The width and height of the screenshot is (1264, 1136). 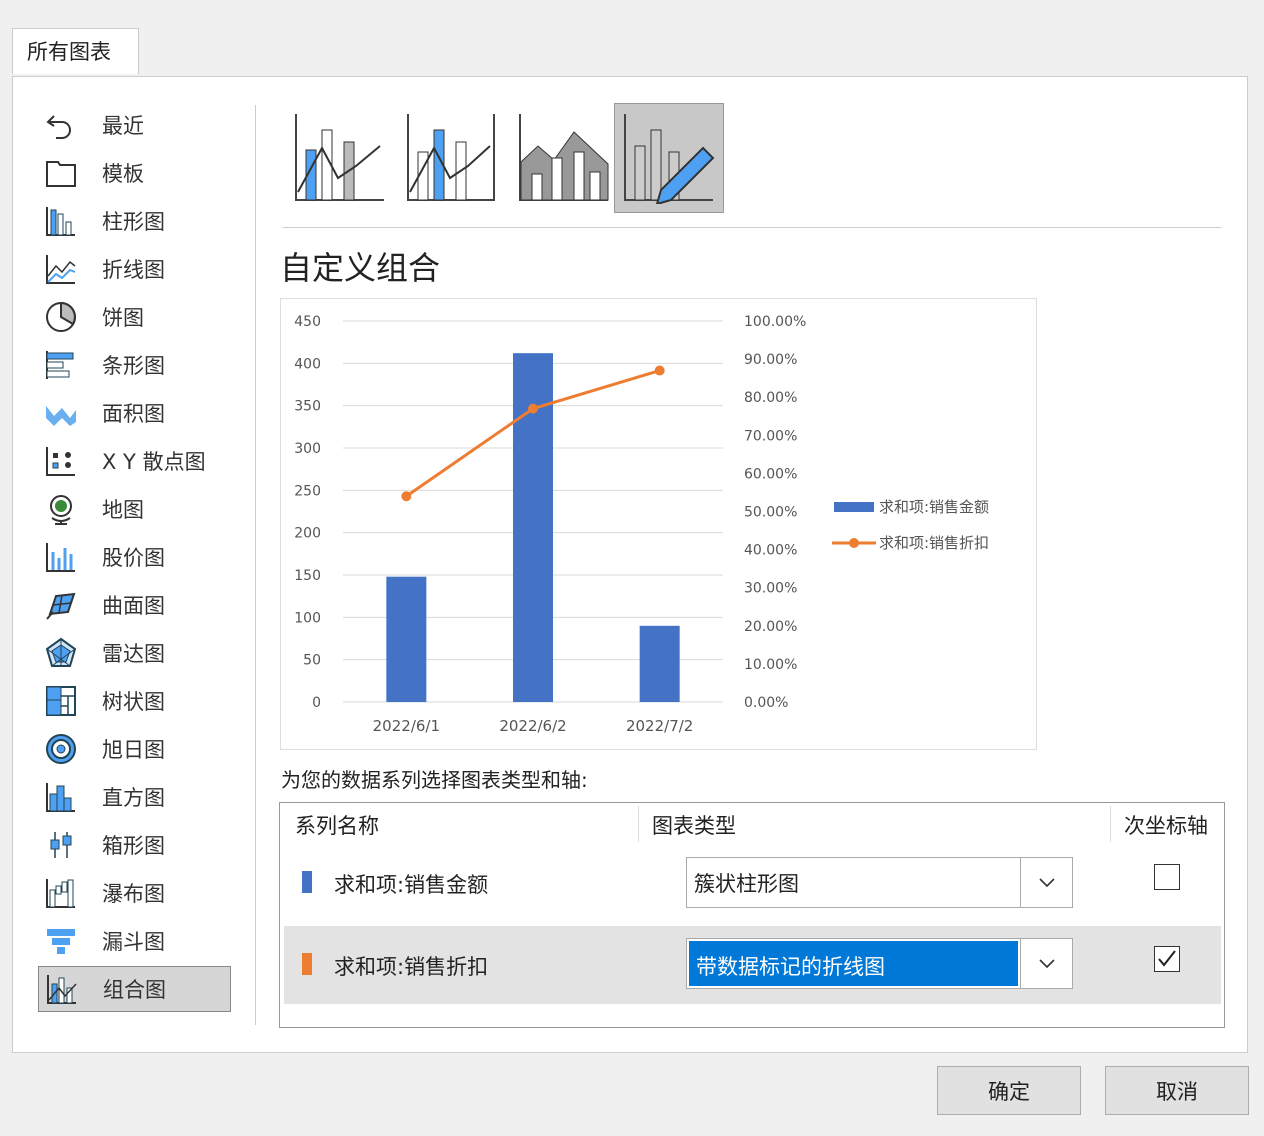 I want to click on legend-label: 求和项:销售金额, so click(x=934, y=507).